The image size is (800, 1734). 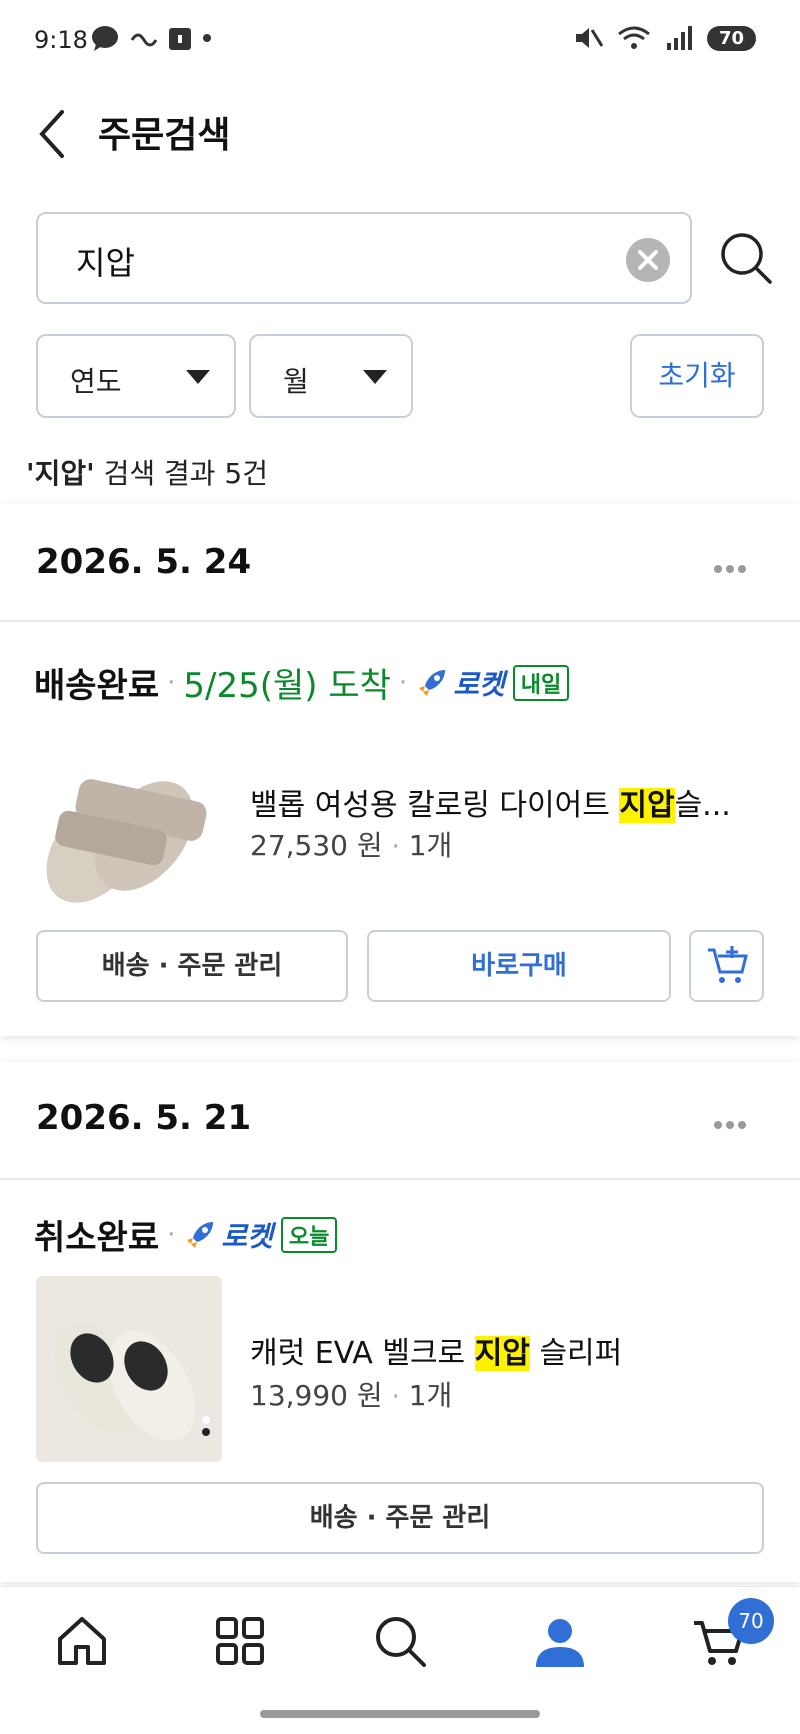 I want to click on delivery-status: 배송완료, so click(x=97, y=686).